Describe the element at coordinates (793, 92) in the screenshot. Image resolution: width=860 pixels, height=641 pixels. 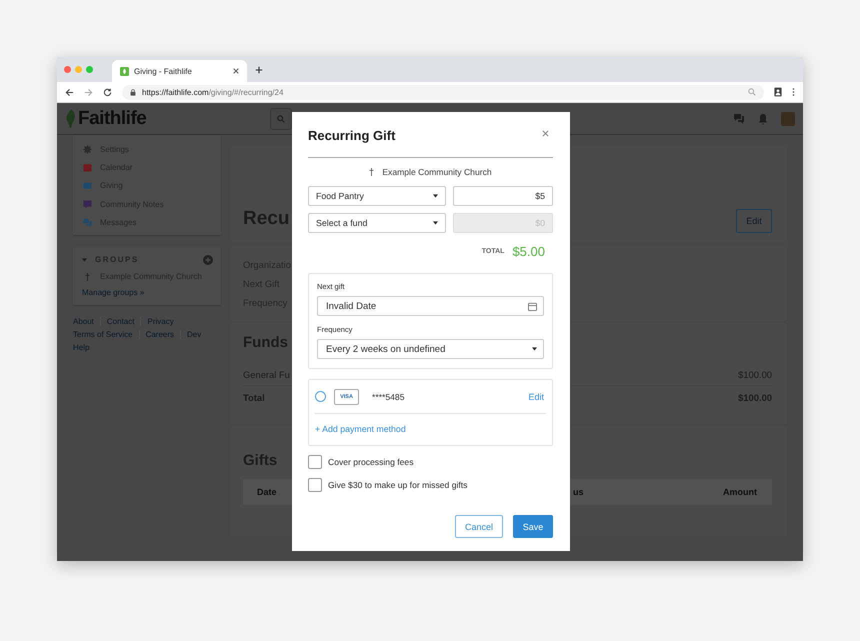
I see `menu-icon` at that location.